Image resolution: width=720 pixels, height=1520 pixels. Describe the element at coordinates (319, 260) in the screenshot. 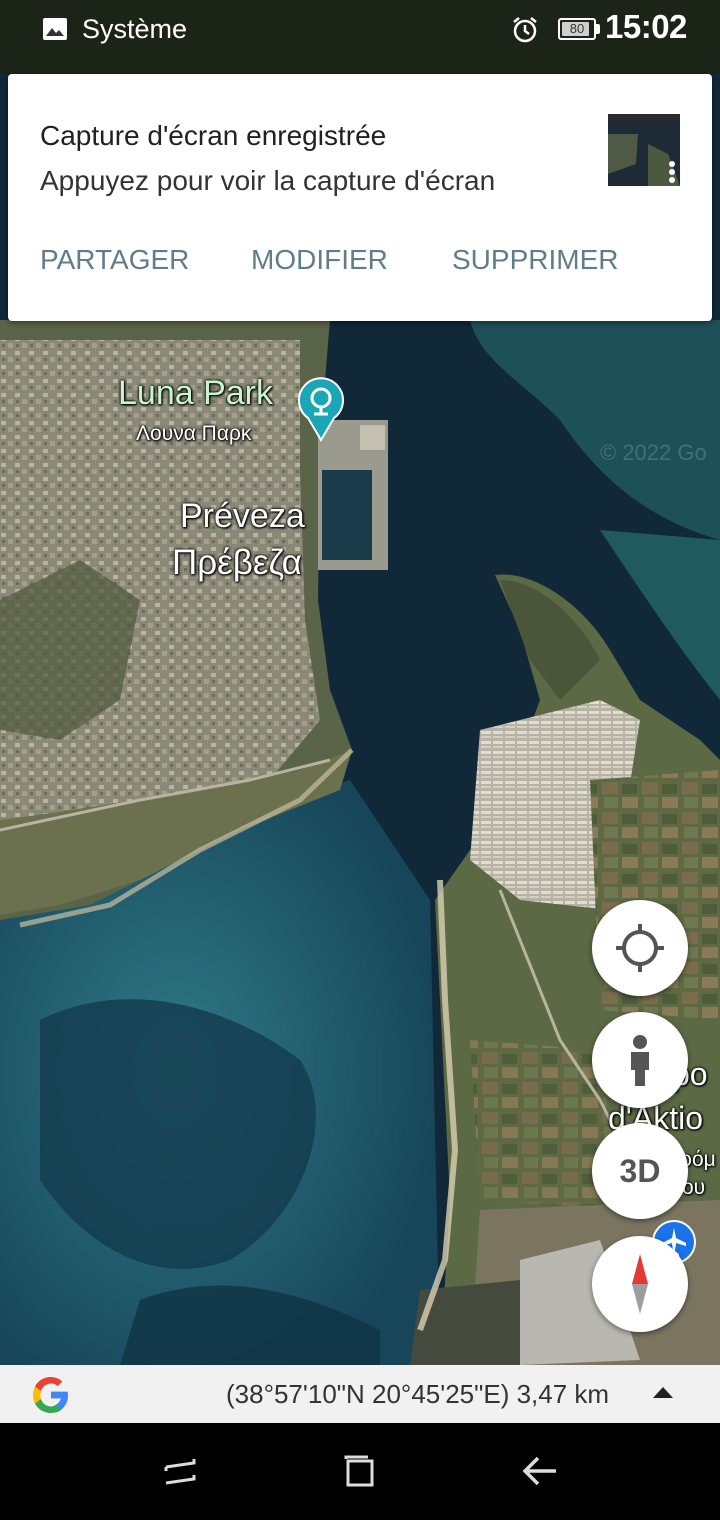

I see `edit-button: MODIFIER` at that location.